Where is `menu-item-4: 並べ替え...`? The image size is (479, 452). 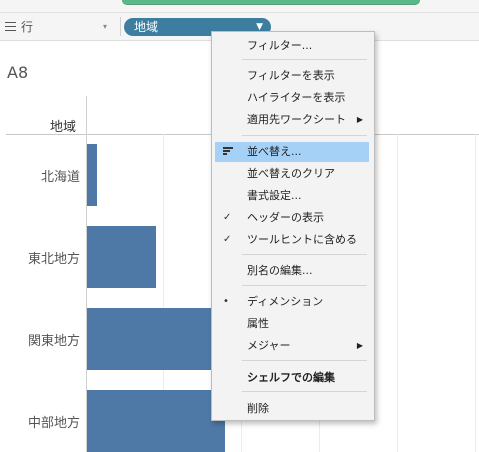
menu-item-4: 並べ替え... is located at coordinates (292, 152).